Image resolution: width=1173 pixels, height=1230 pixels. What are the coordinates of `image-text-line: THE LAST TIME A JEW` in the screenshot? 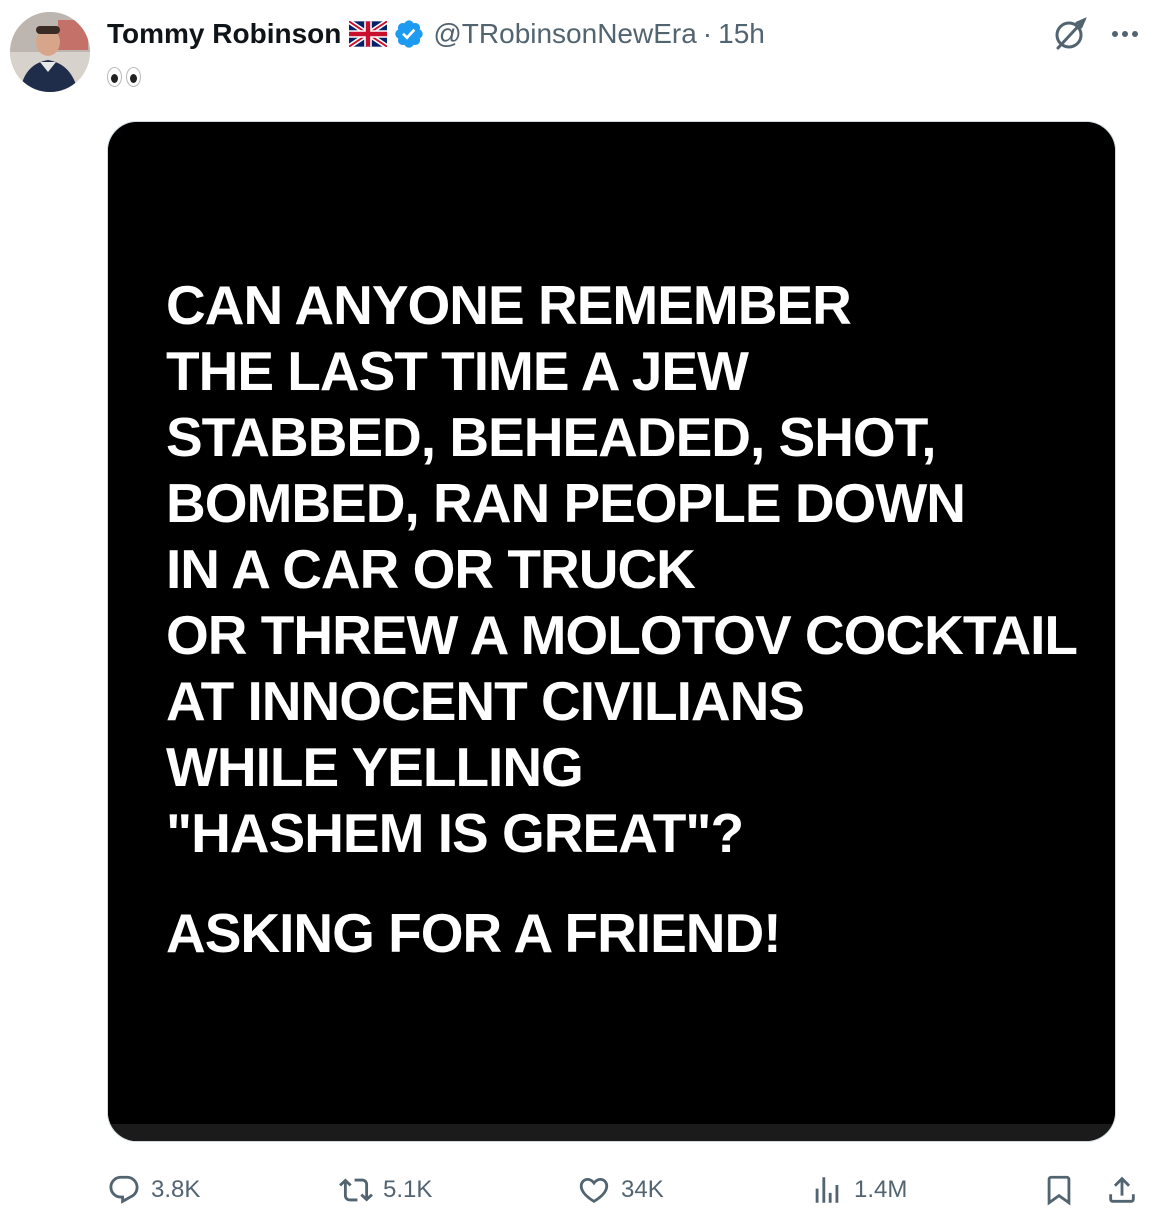 It's located at (457, 371).